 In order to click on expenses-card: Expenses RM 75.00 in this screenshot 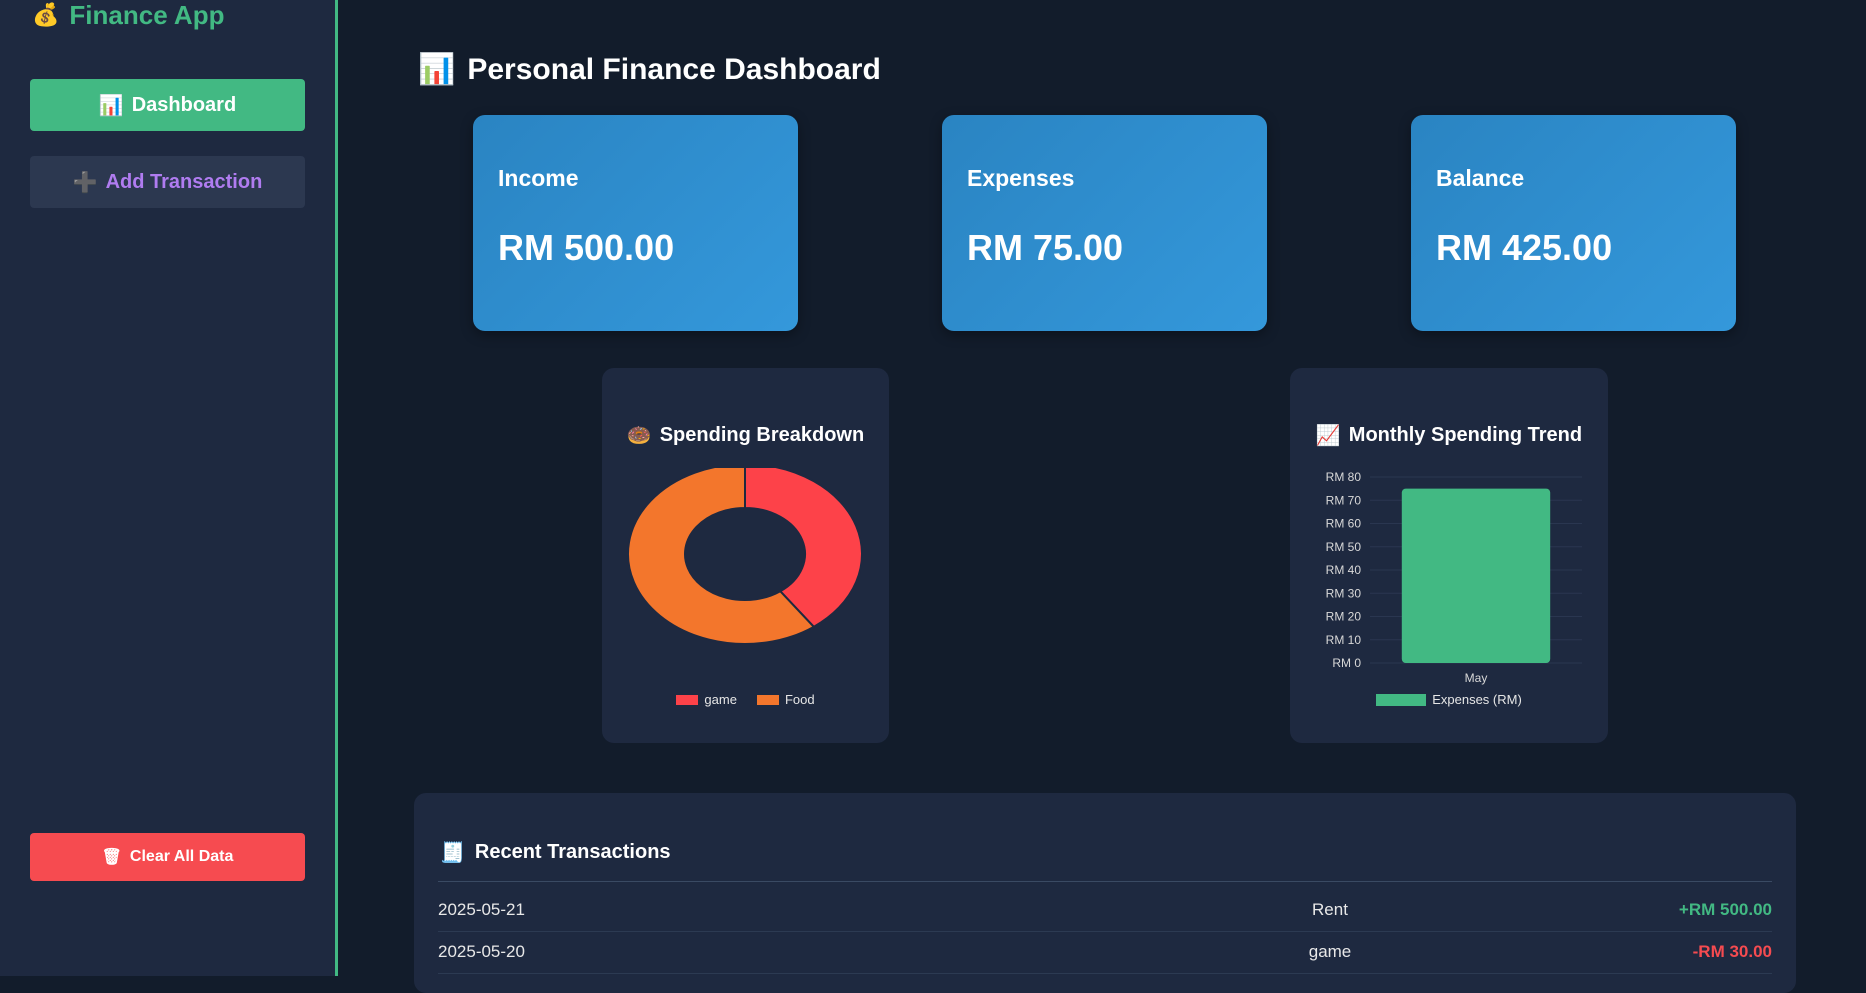, I will do `click(1104, 223)`.